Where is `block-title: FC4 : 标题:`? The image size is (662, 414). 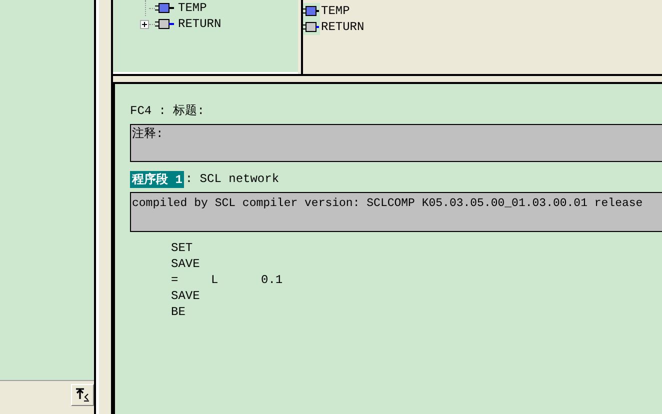 block-title: FC4 : 标题: is located at coordinates (168, 111).